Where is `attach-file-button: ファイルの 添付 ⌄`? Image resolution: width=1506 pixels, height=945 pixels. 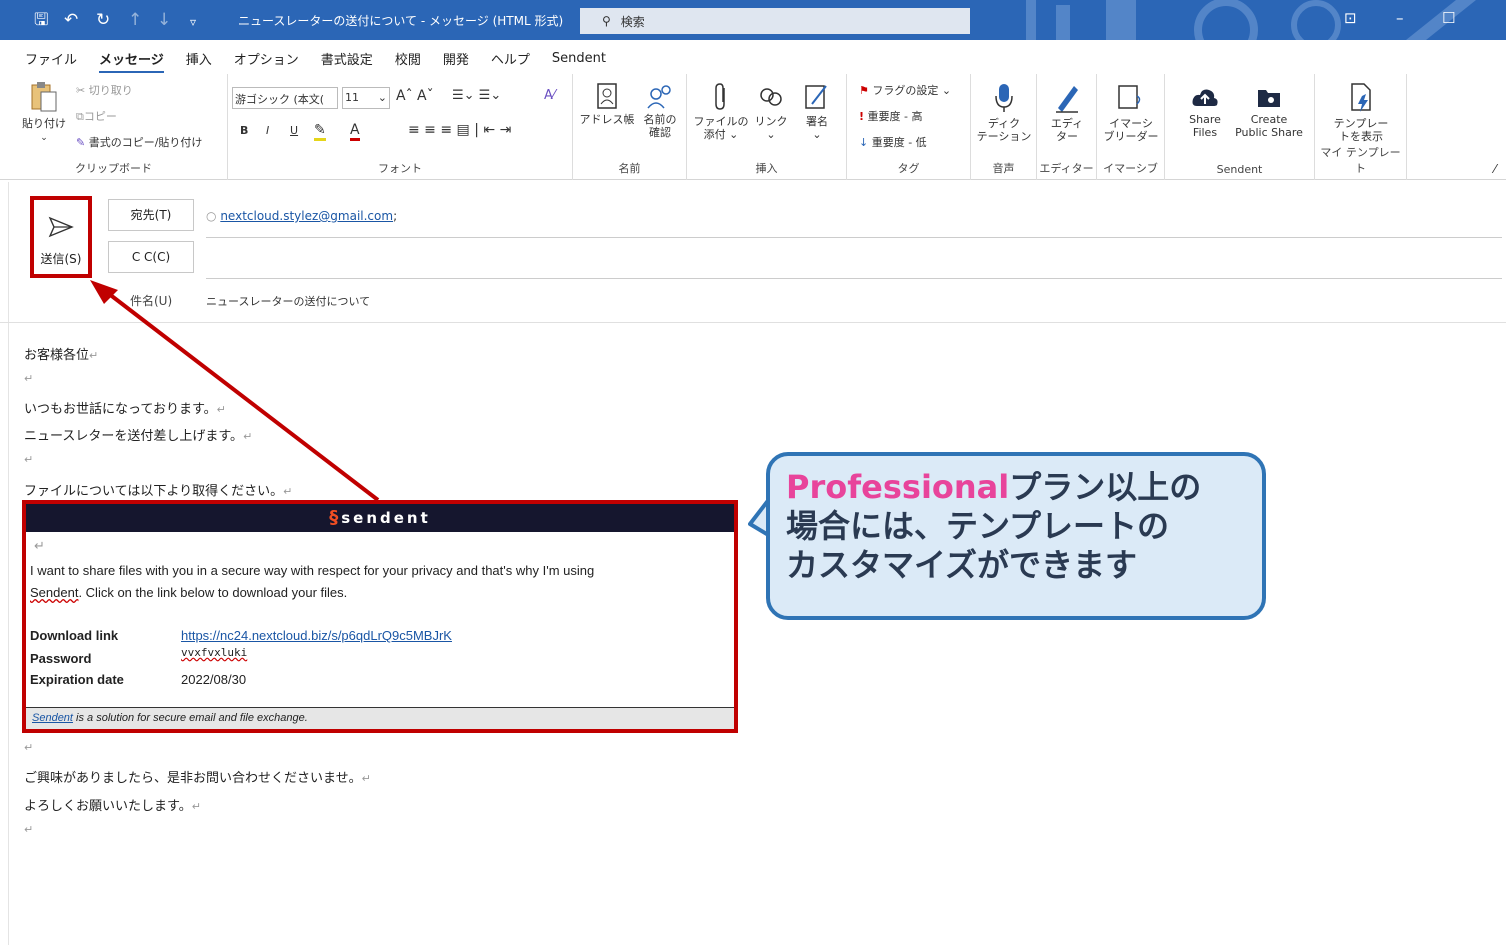 attach-file-button: ファイルの 添付 ⌄ is located at coordinates (721, 111).